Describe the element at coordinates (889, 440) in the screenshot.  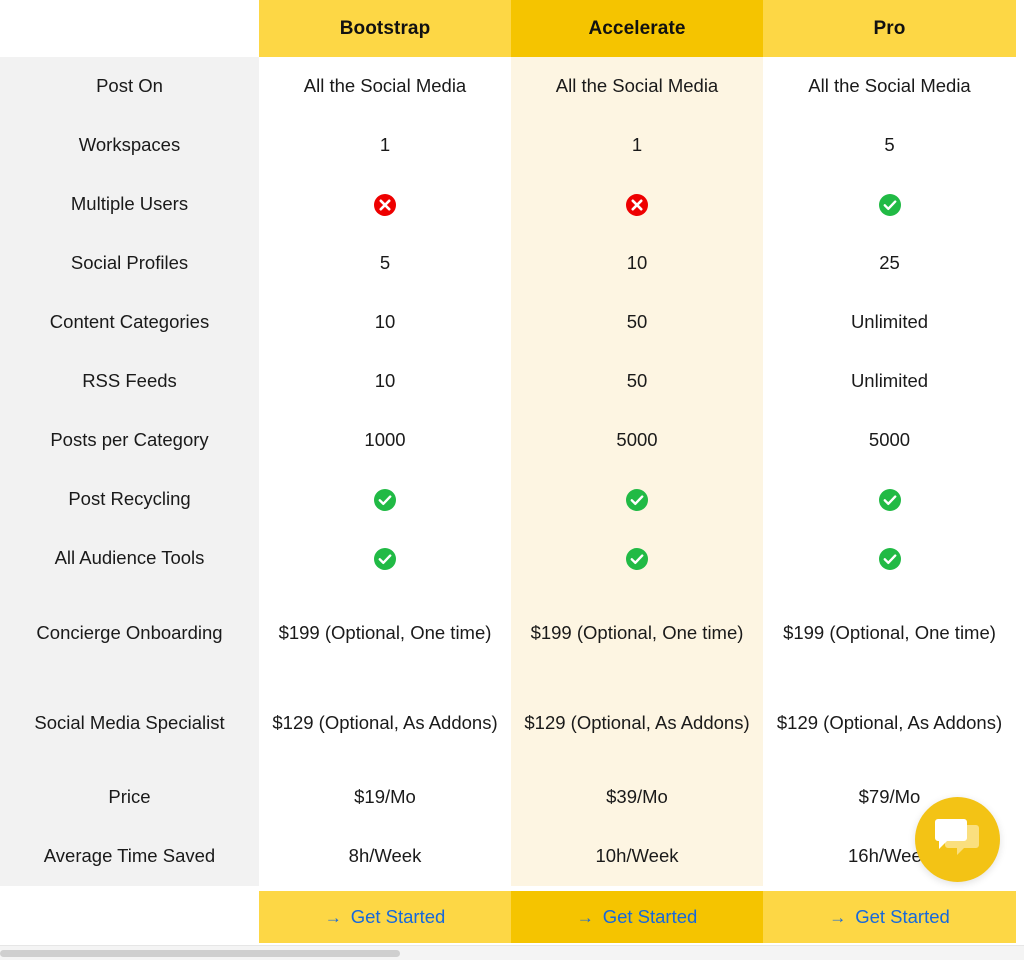
I see `feature-value-pro: 5000` at that location.